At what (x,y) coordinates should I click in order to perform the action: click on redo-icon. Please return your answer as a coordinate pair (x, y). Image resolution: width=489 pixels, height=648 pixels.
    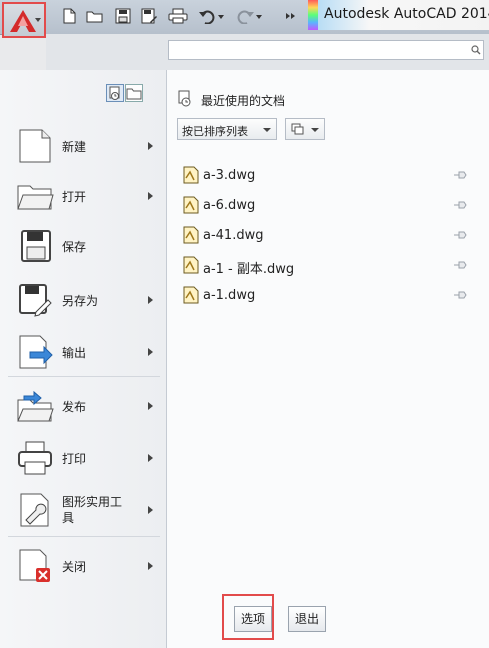
    Looking at the image, I should click on (250, 16).